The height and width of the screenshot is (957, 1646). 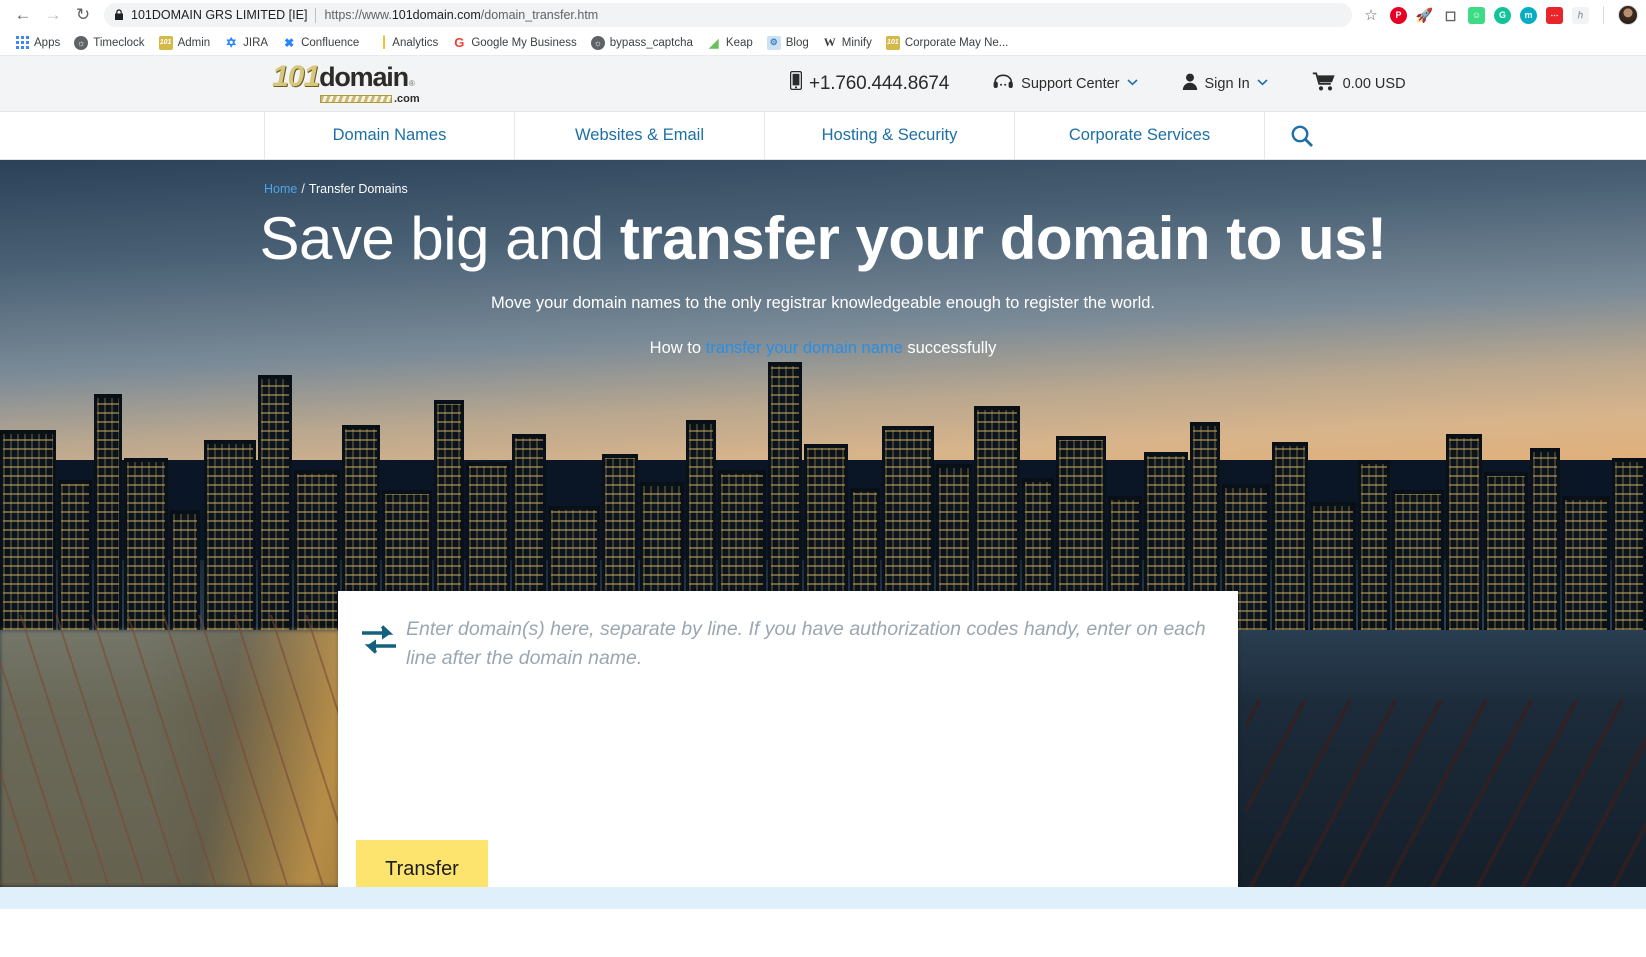 What do you see at coordinates (459, 42) in the screenshot?
I see `google-icon: G` at bounding box center [459, 42].